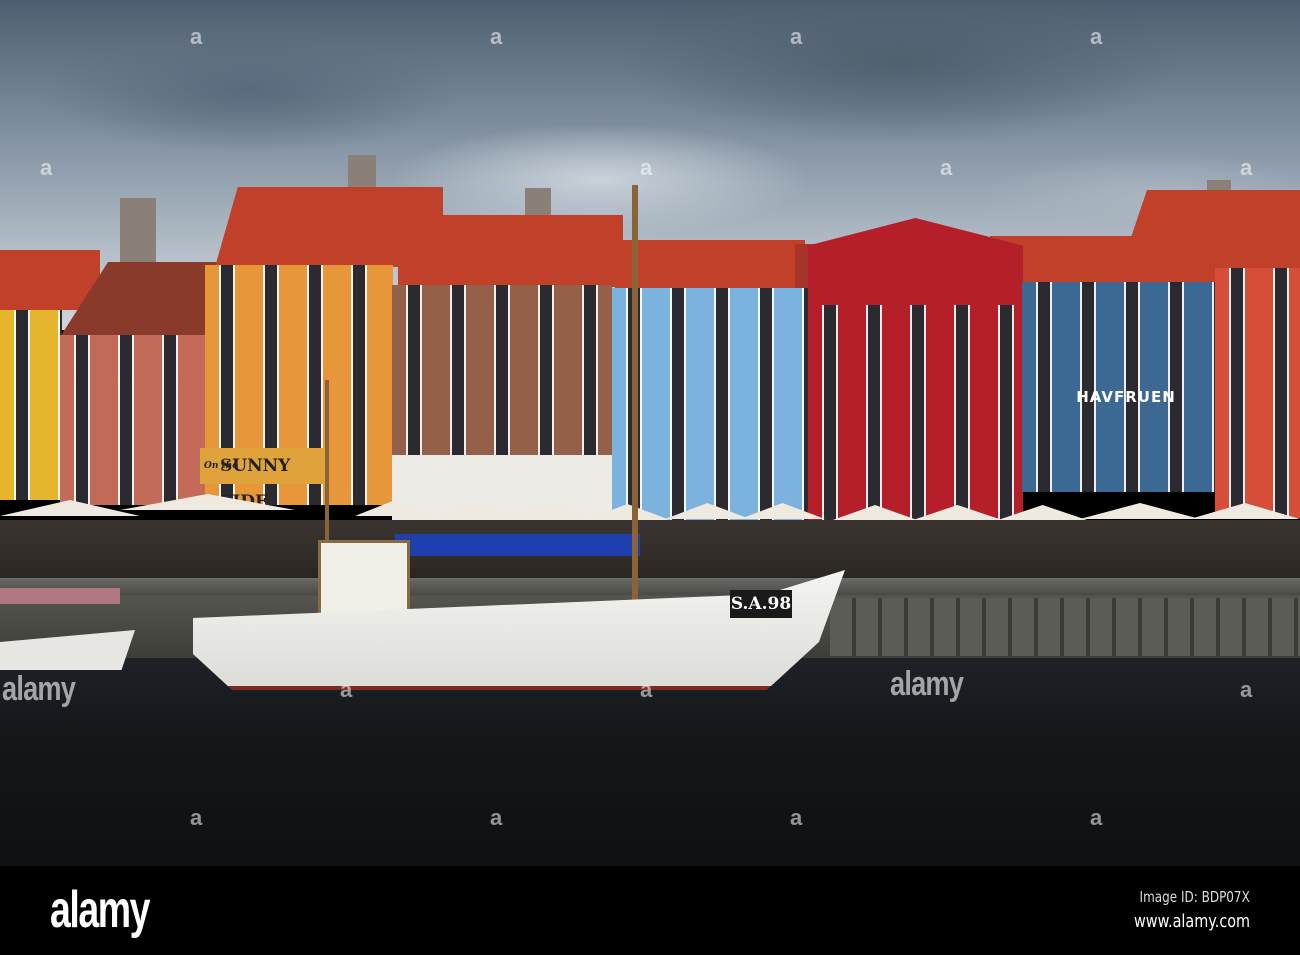  I want to click on salmon-house, so click(135, 420).